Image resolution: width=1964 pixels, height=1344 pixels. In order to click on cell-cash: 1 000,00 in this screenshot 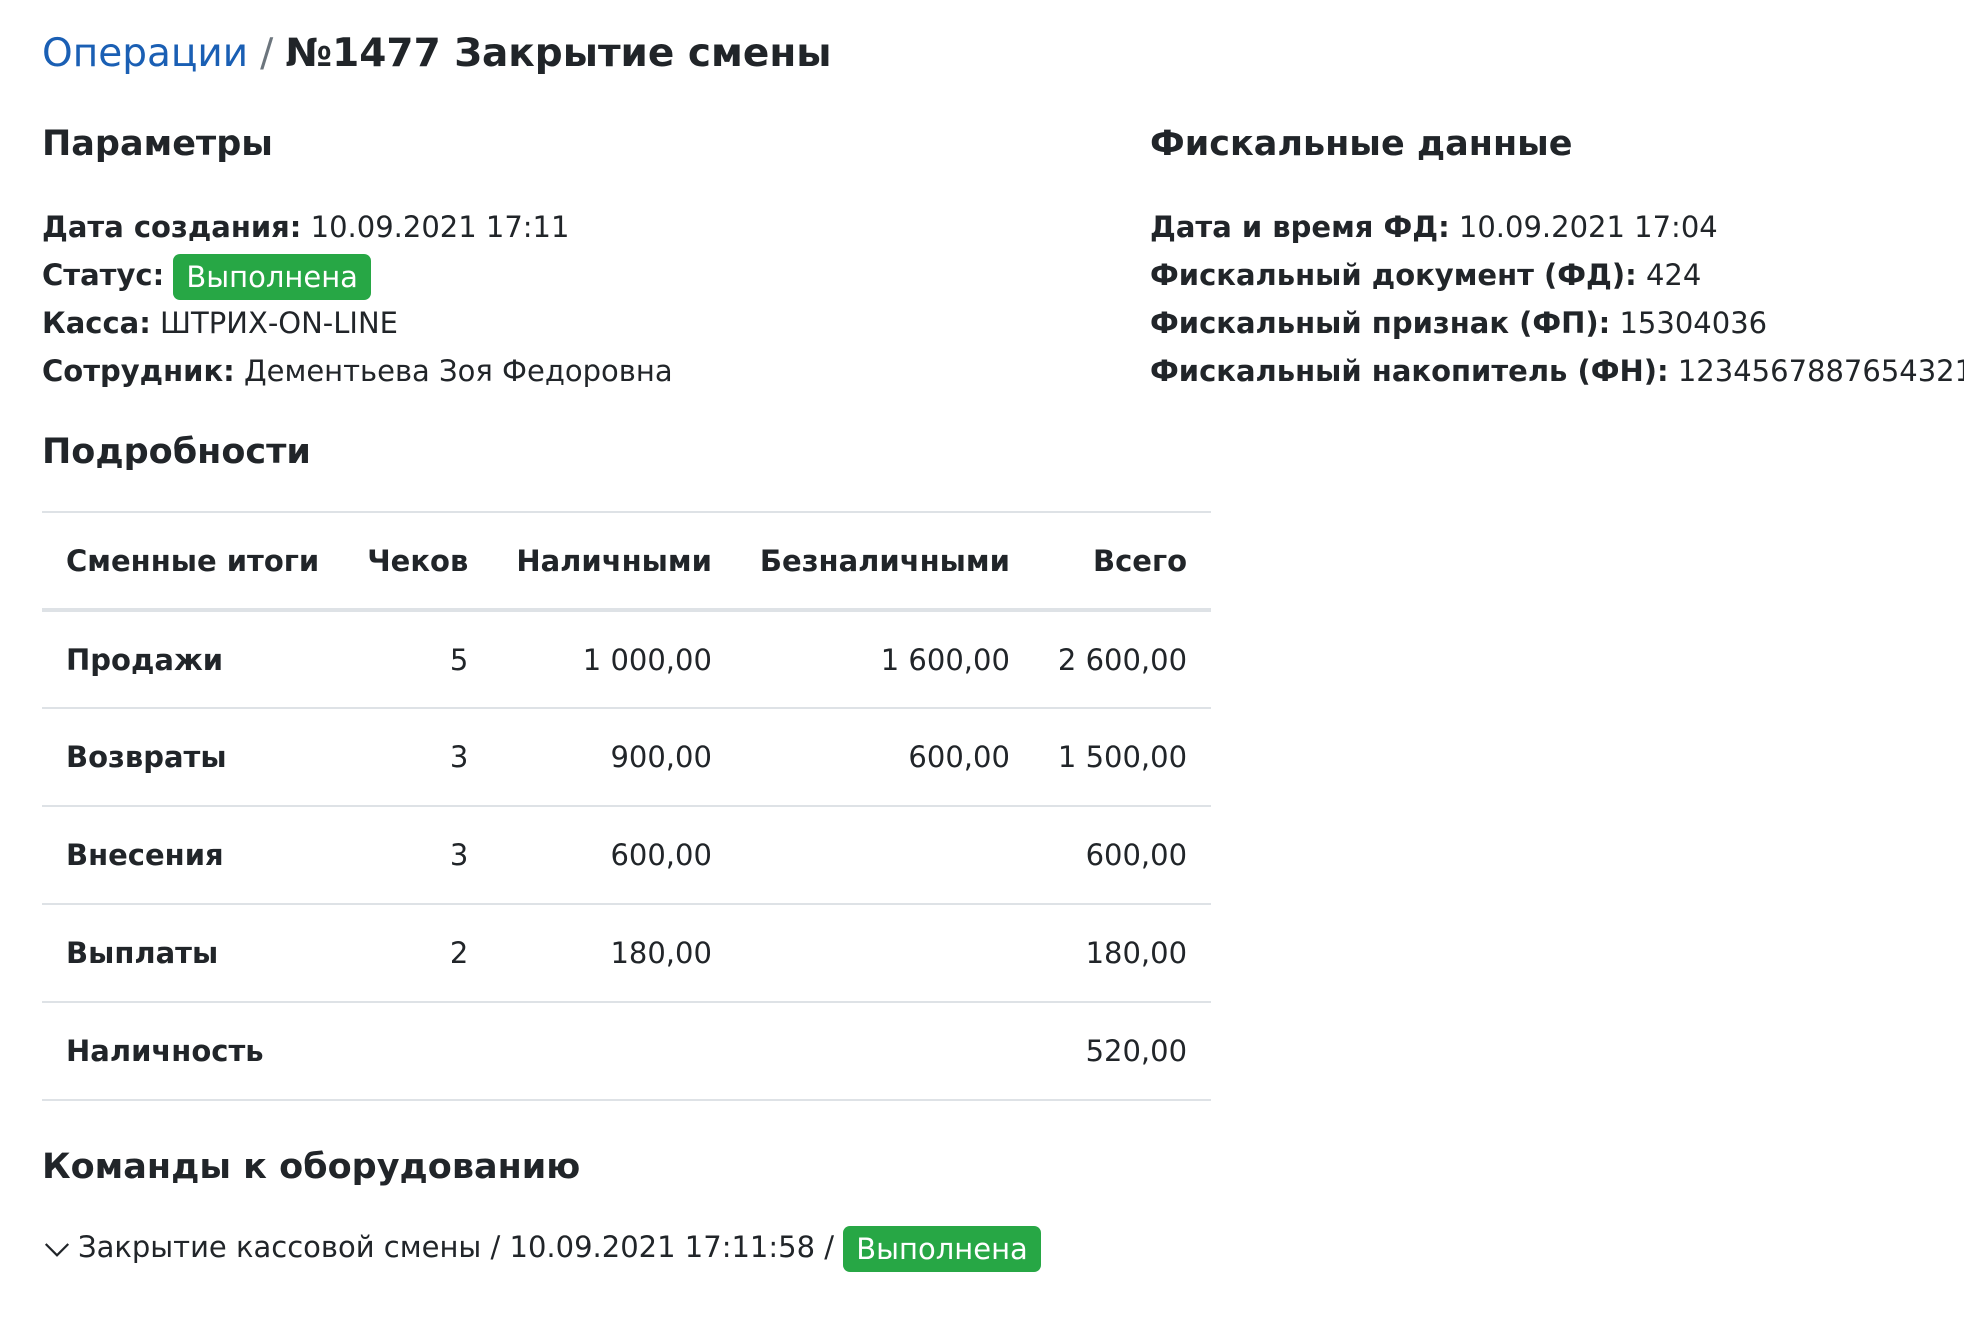, I will do `click(647, 659)`.